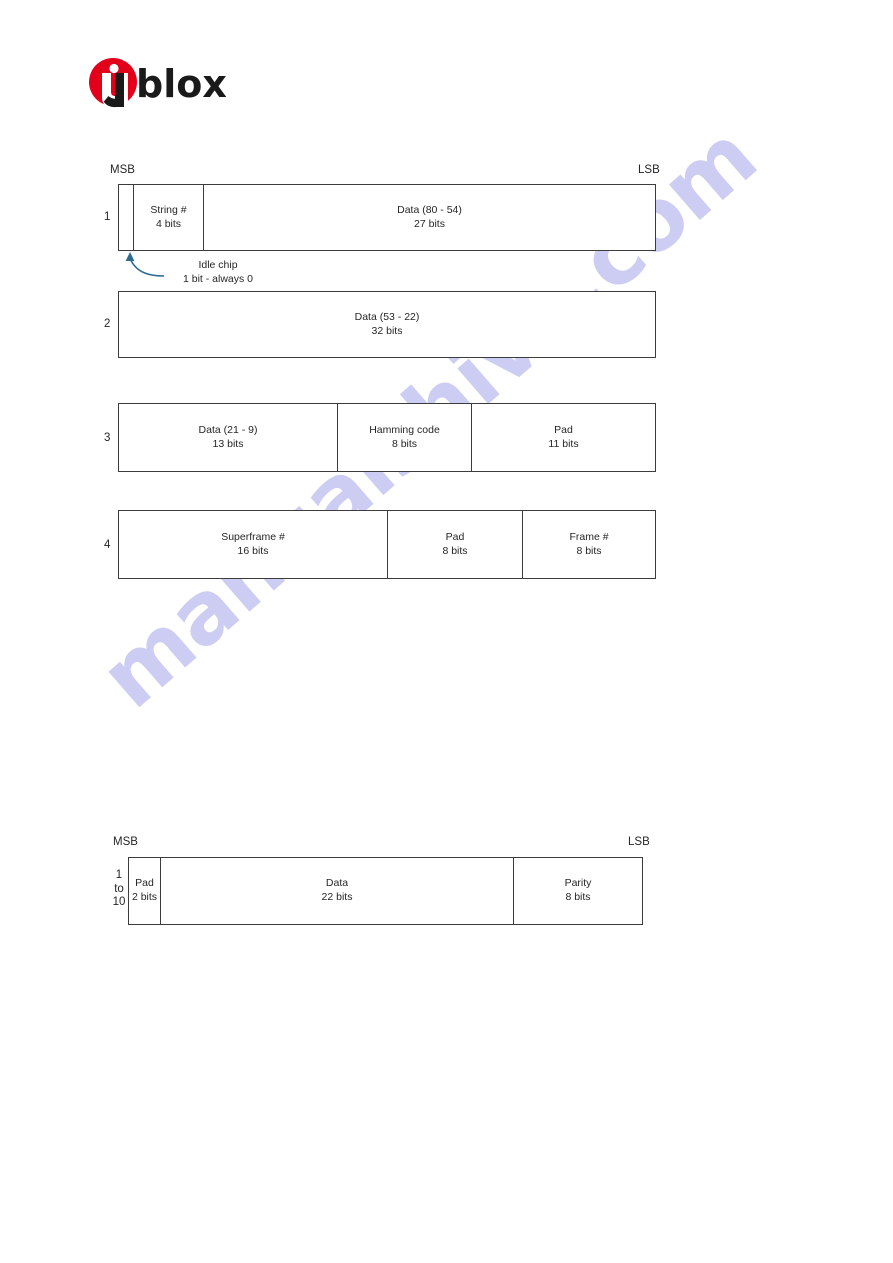 The image size is (893, 1263). I want to click on ublox-logo-svg: blox, so click(158, 83).